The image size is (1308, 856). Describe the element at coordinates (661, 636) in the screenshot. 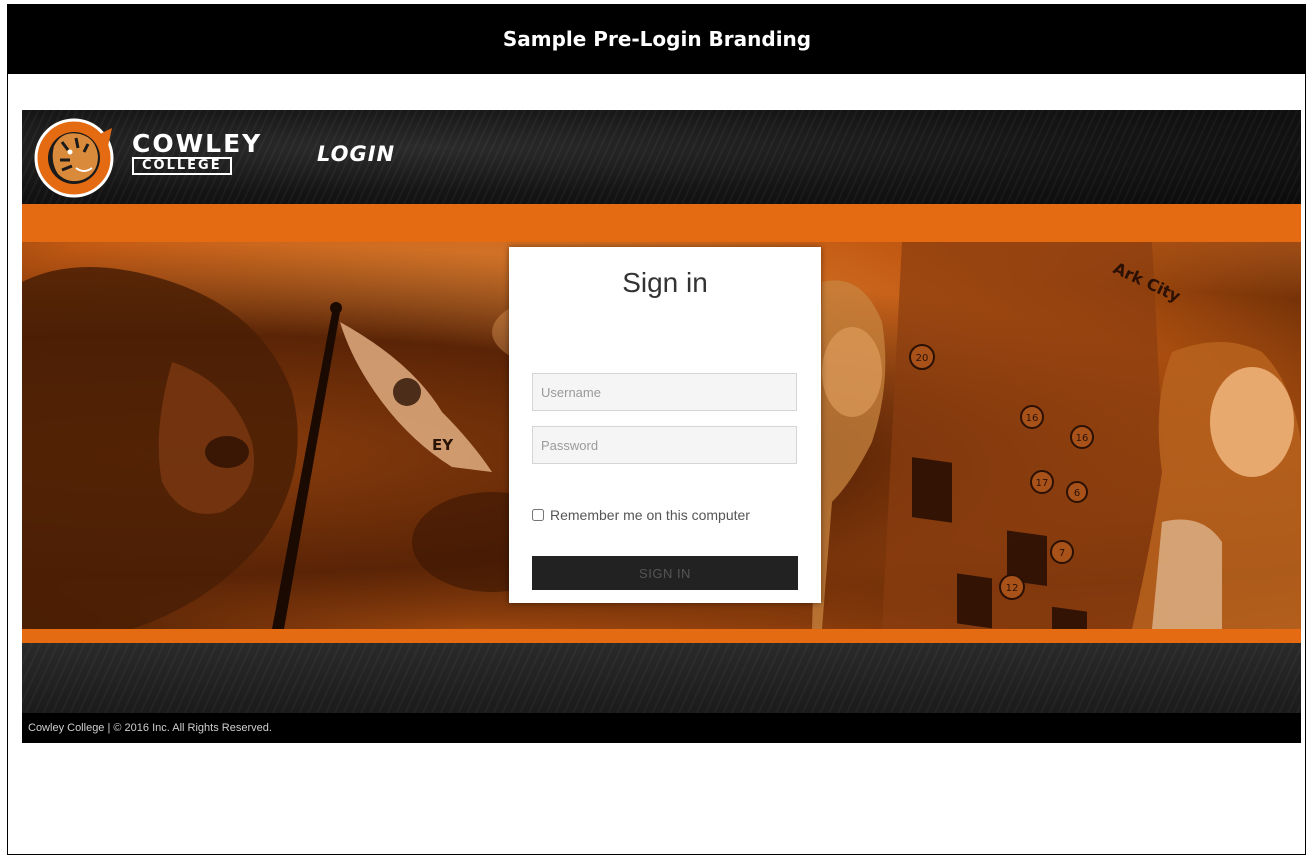

I see `orange-band-bottom` at that location.